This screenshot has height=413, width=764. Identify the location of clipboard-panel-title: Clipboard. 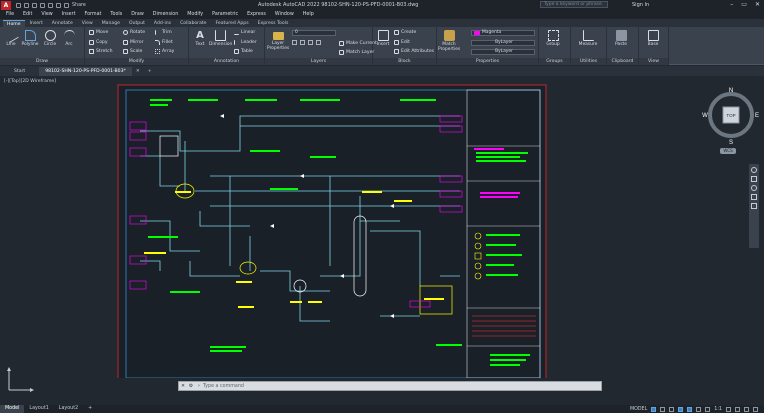
(622, 61).